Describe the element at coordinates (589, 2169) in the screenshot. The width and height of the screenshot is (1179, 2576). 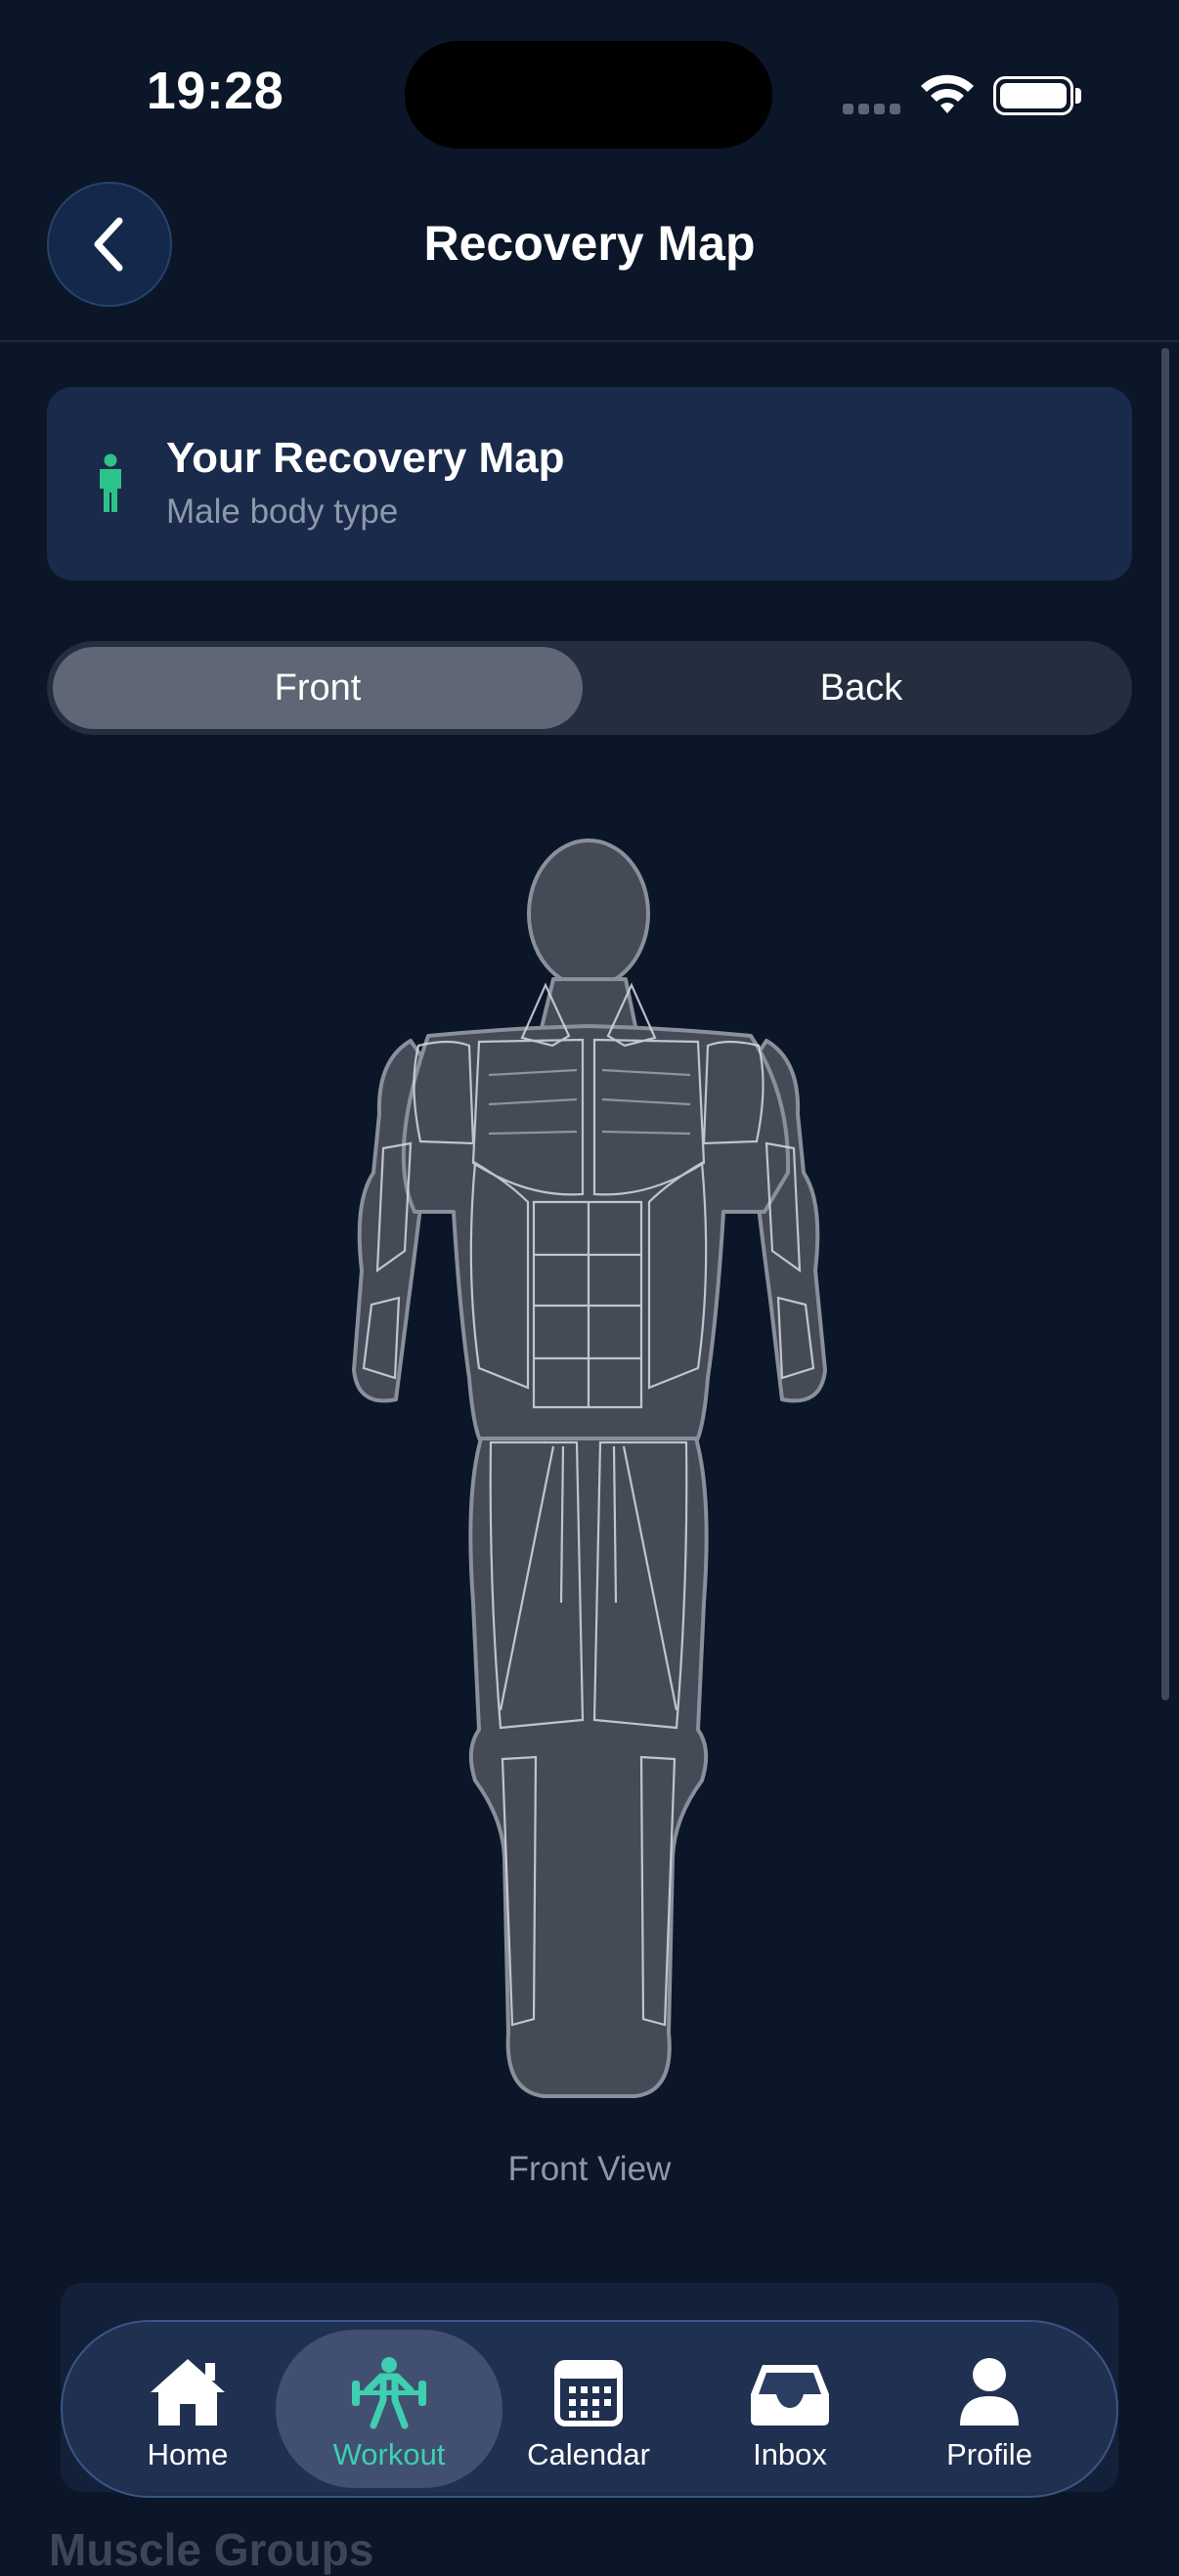
I see `view-caption: Front View` at that location.